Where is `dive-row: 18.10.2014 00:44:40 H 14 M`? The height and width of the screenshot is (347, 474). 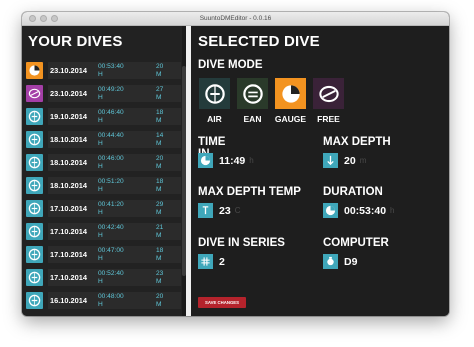 dive-row: 18.10.2014 00:44:40 H 14 M is located at coordinates (103, 139).